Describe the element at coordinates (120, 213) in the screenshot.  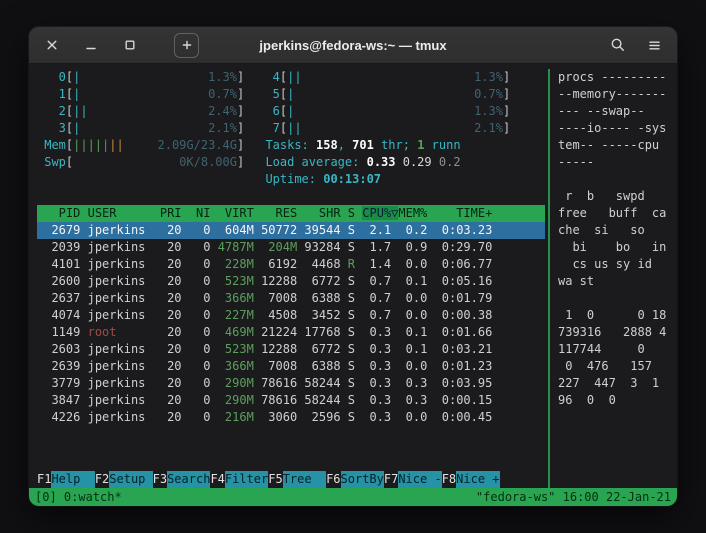
I see `text-span: USER` at that location.